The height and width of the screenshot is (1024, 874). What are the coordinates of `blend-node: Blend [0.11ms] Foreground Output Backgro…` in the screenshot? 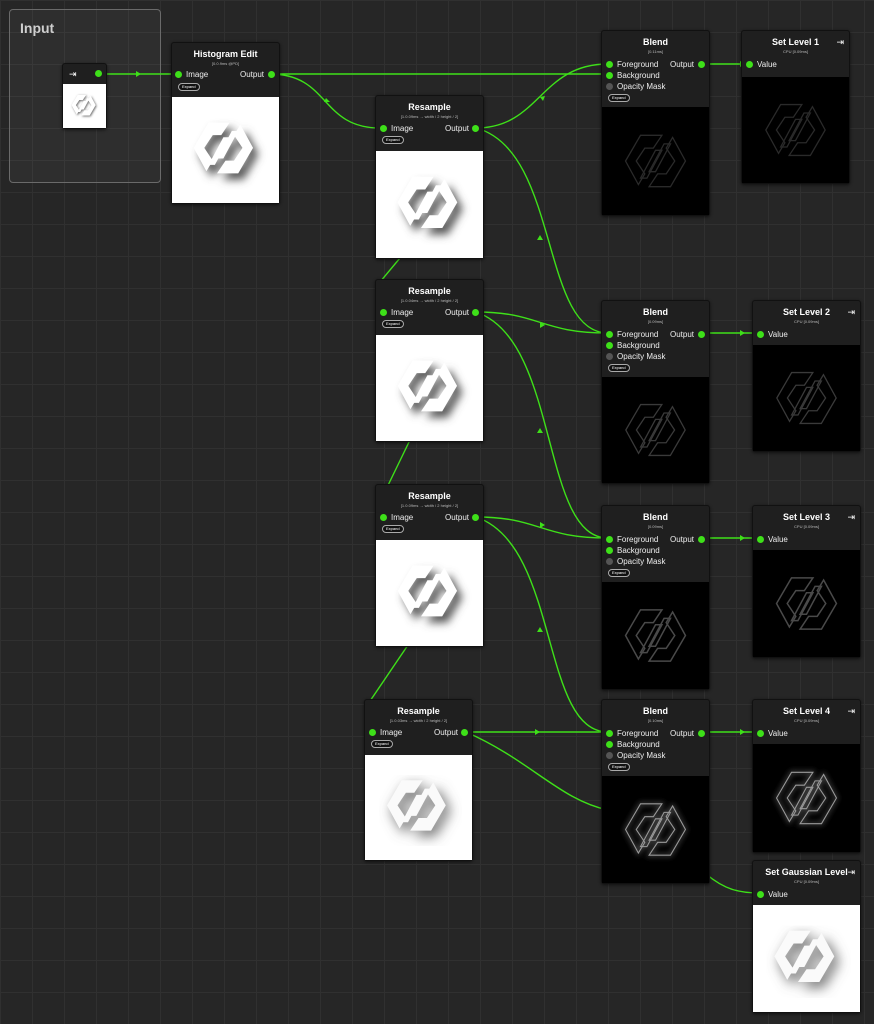 It's located at (655, 123).